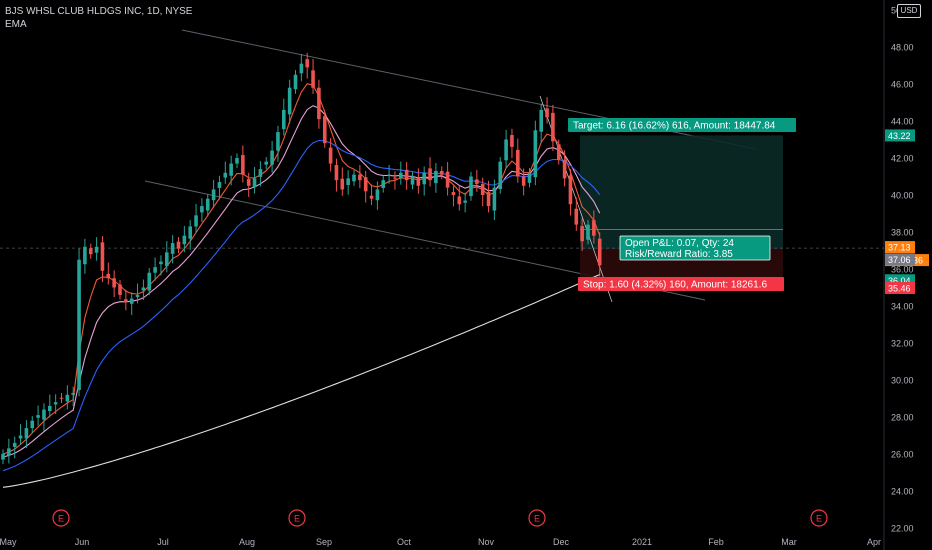 The width and height of the screenshot is (932, 550). Describe the element at coordinates (902, 85) in the screenshot. I see `y-tick-label: 46.00` at that location.